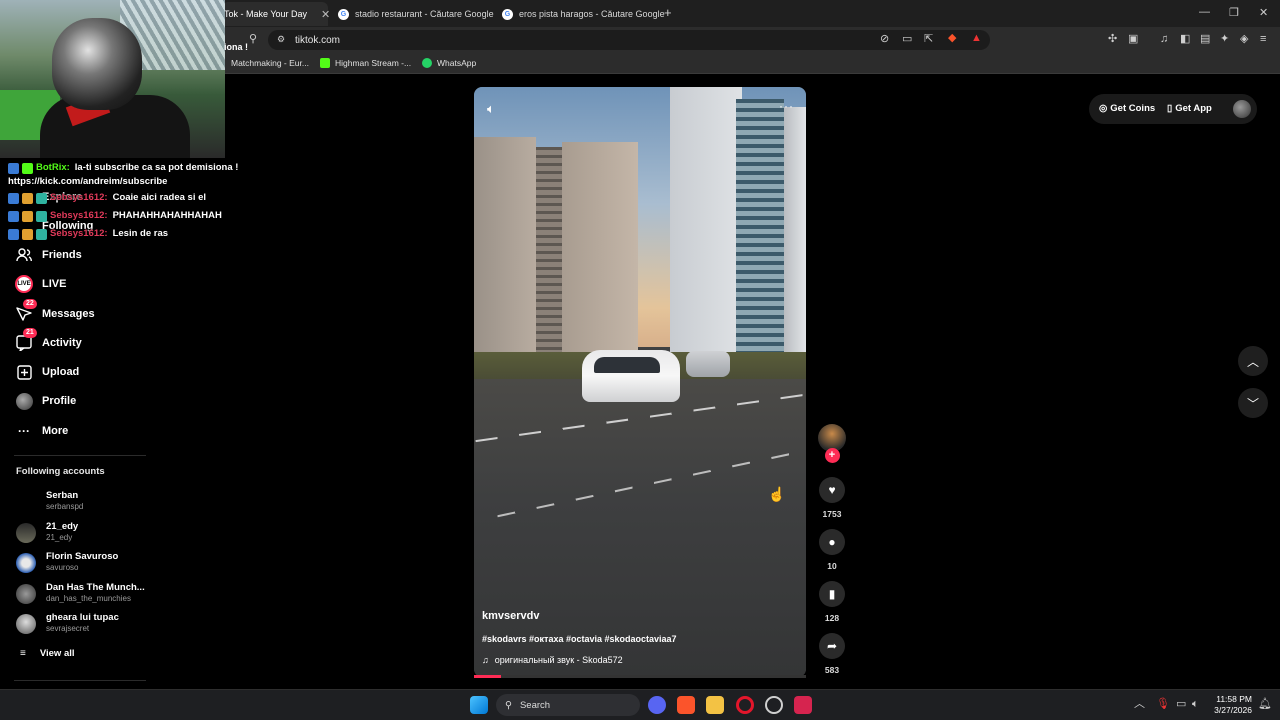 The width and height of the screenshot is (1280, 720). What do you see at coordinates (1224, 39) in the screenshot?
I see `leo-ai-icon: ✦` at bounding box center [1224, 39].